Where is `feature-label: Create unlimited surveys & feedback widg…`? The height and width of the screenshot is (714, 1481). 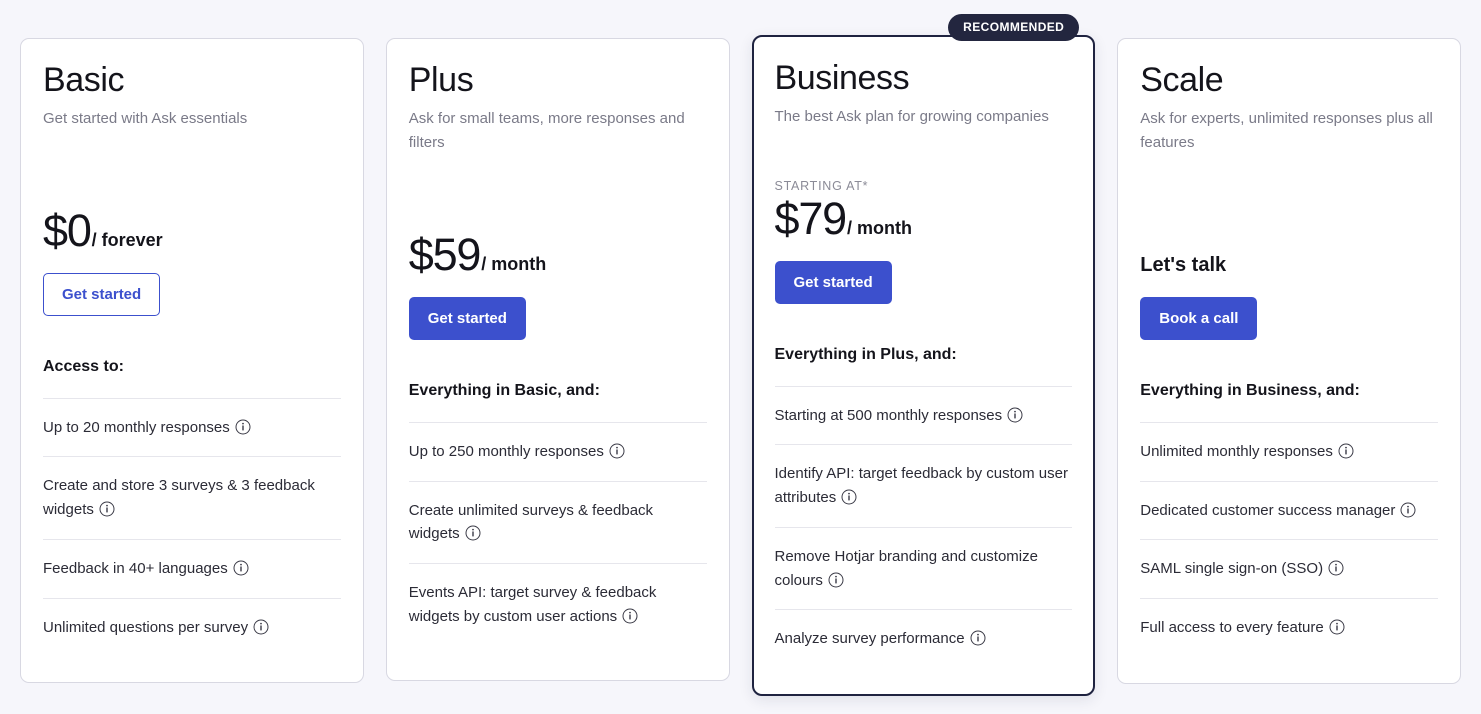 feature-label: Create unlimited surveys & feedback widg… is located at coordinates (531, 522).